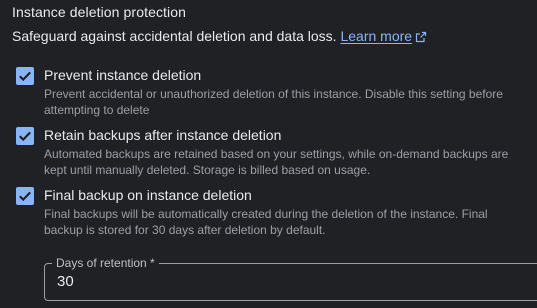  I want to click on learn-more-label: Learn more, so click(376, 36).